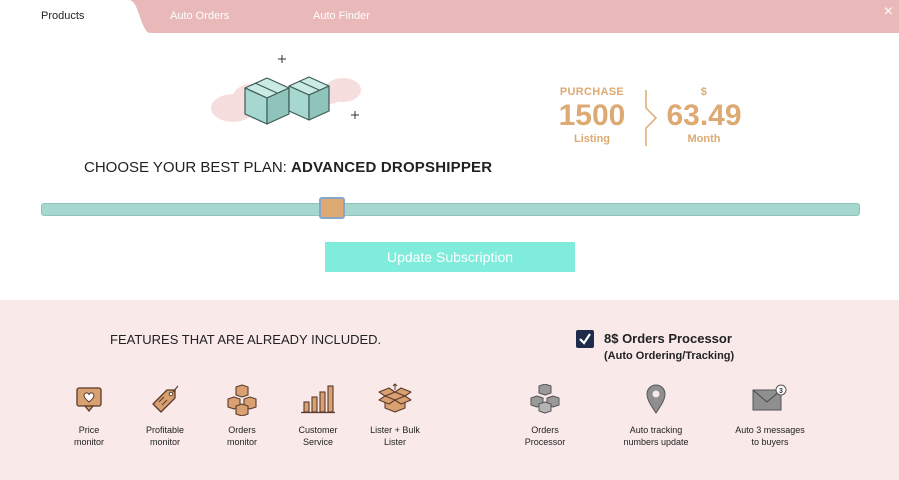 The height and width of the screenshot is (480, 899). What do you see at coordinates (395, 436) in the screenshot?
I see `feature-label: Lister + Bulk Lister` at bounding box center [395, 436].